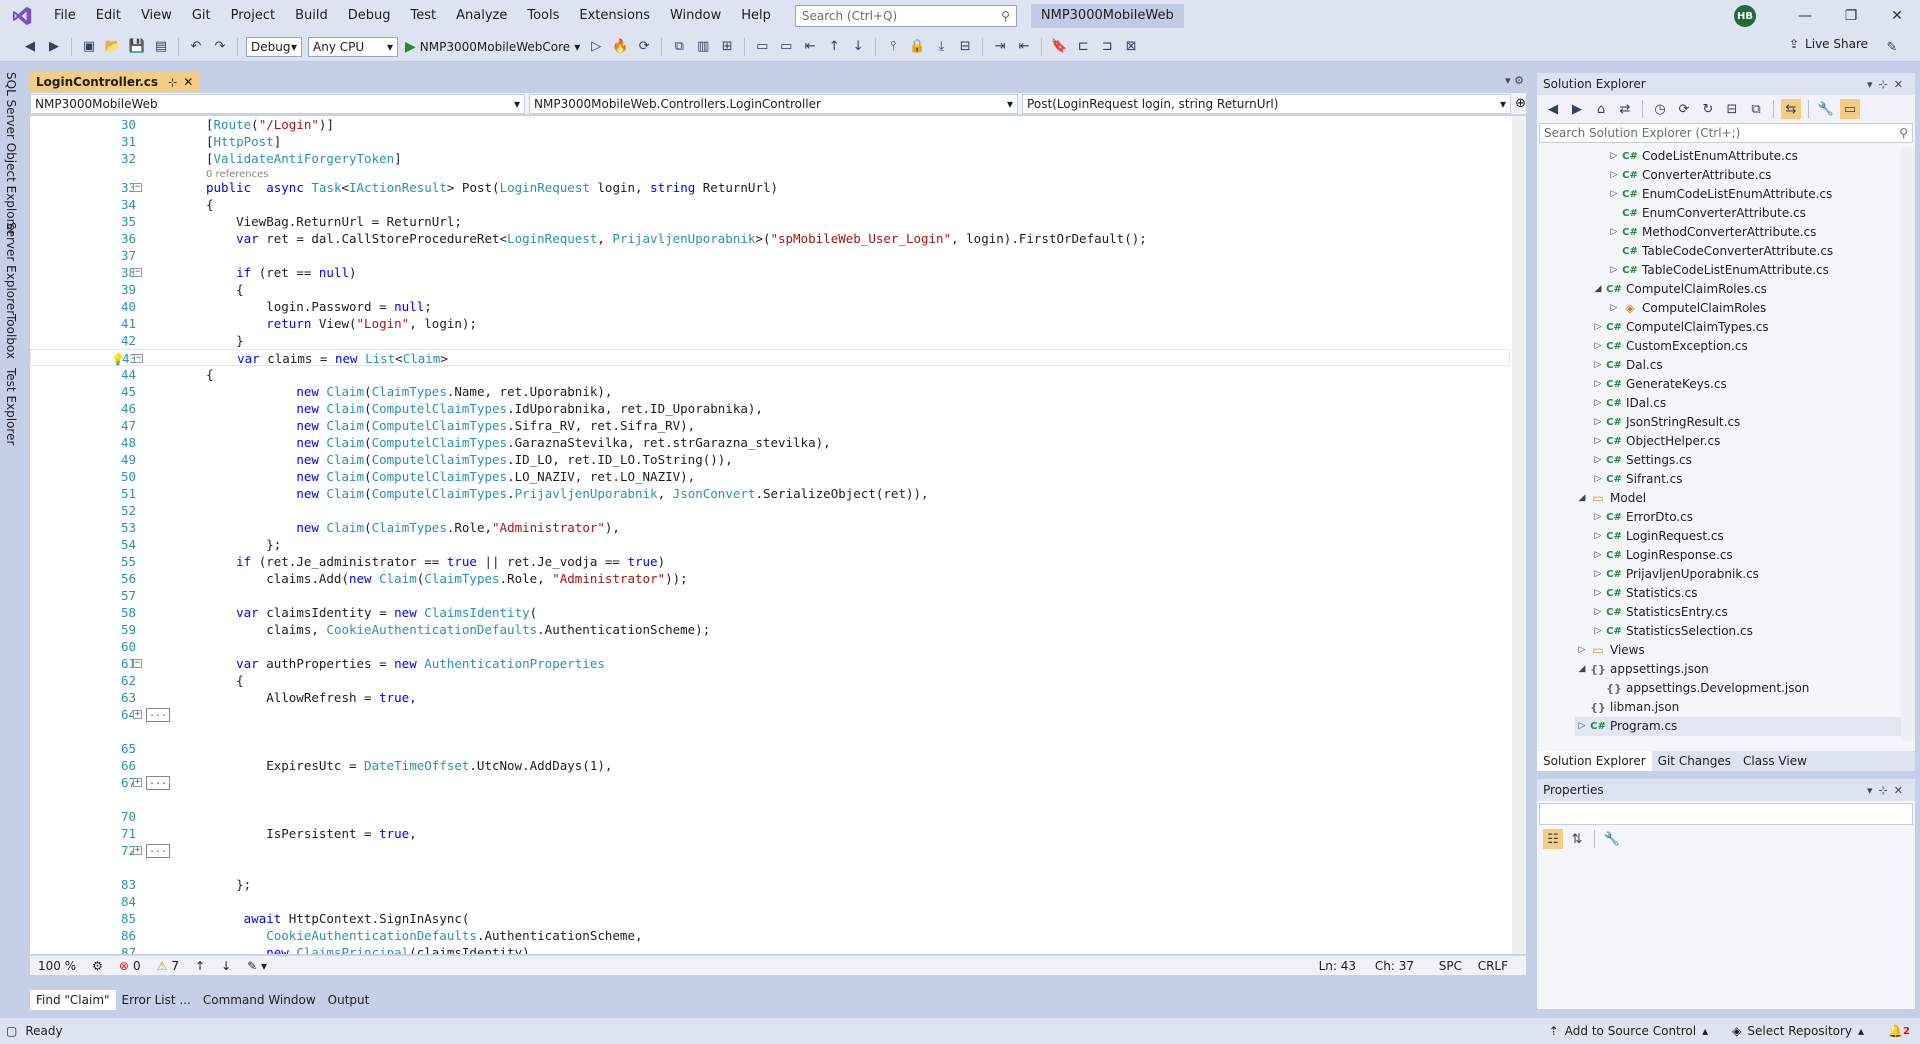 The image size is (1920, 1044). I want to click on tree-item: C# EnumConverterAttribute.cs, so click(1706, 213).